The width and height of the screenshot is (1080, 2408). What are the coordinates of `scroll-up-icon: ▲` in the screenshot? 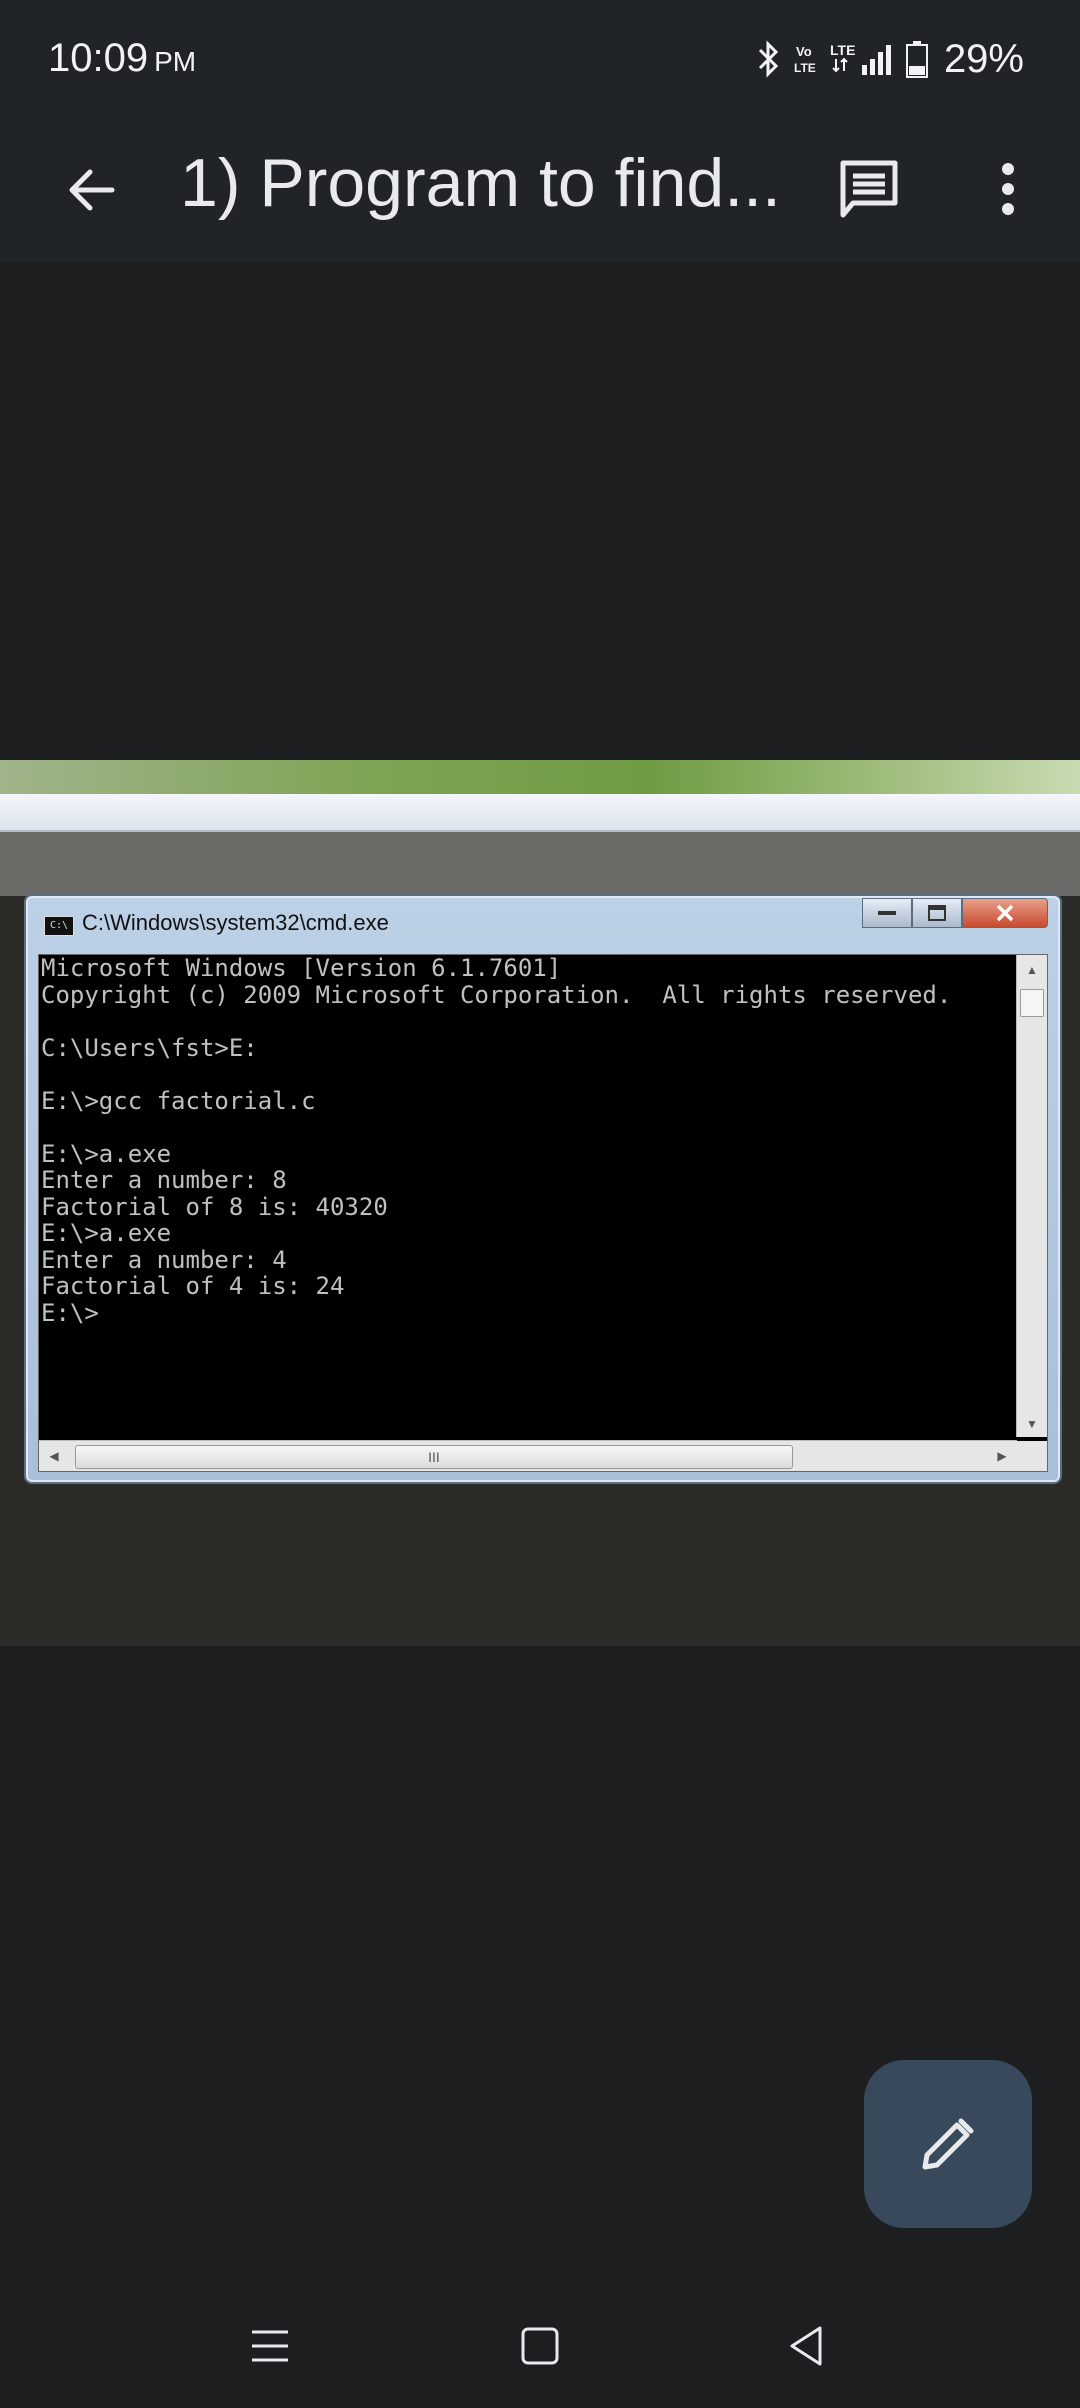 It's located at (1032, 970).